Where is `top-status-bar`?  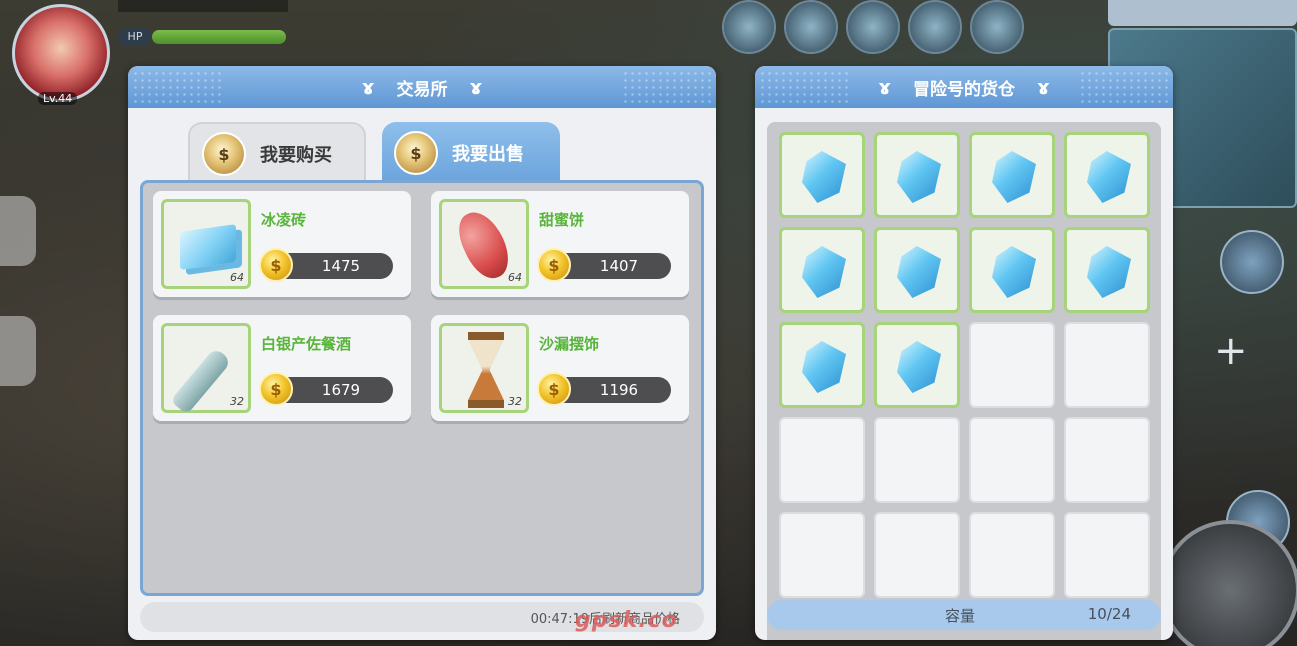
top-status-bar is located at coordinates (203, 6).